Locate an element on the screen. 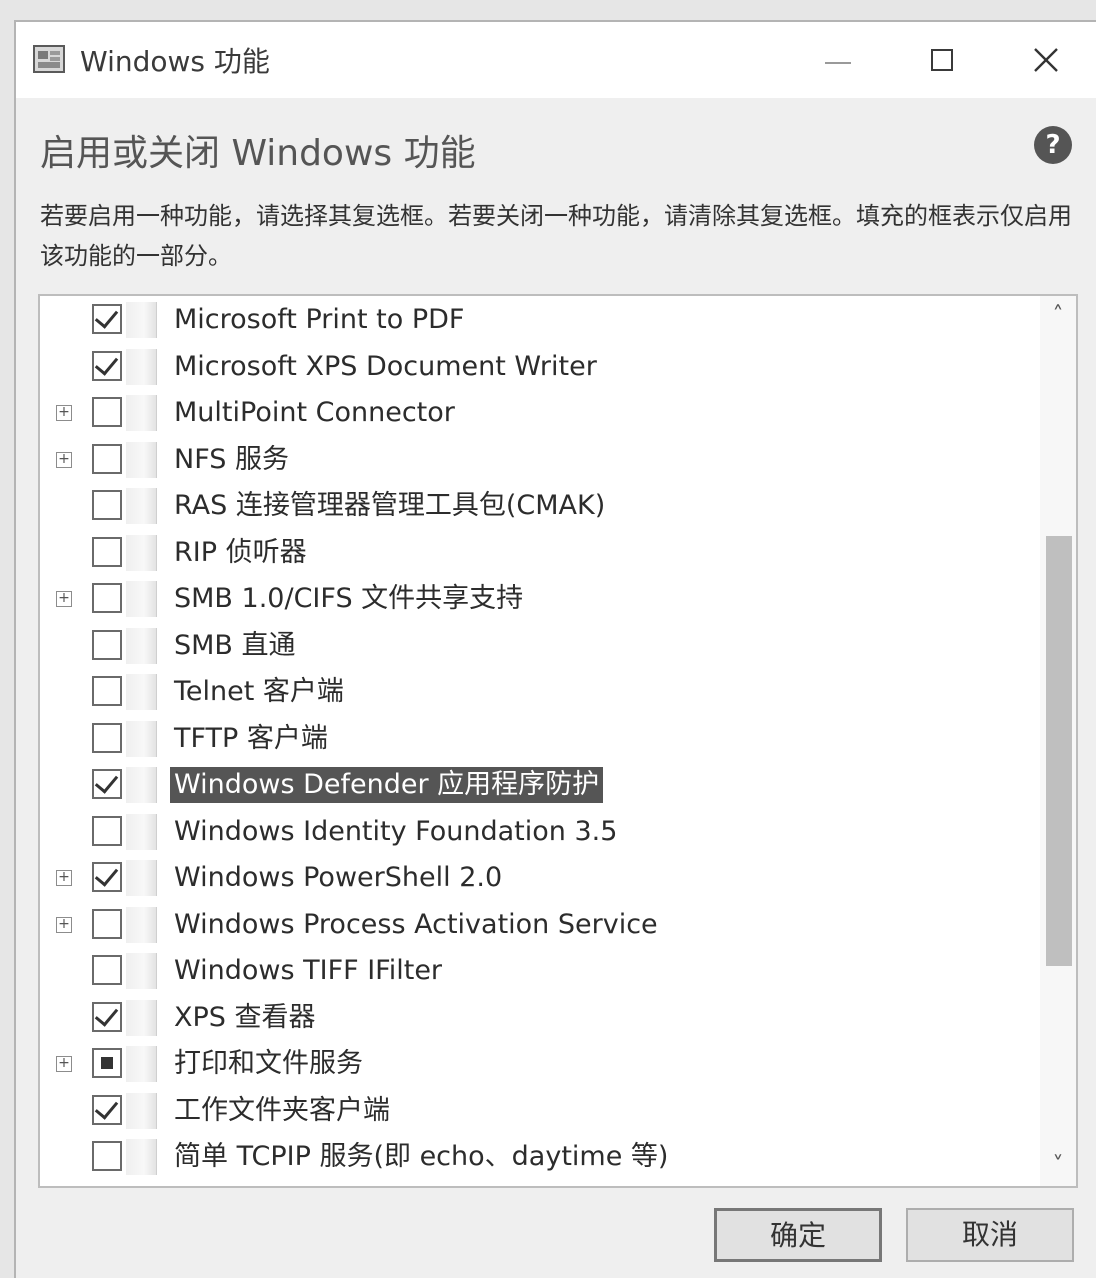 The image size is (1096, 1278). feature-label: Windows TIFF IFilter is located at coordinates (308, 970).